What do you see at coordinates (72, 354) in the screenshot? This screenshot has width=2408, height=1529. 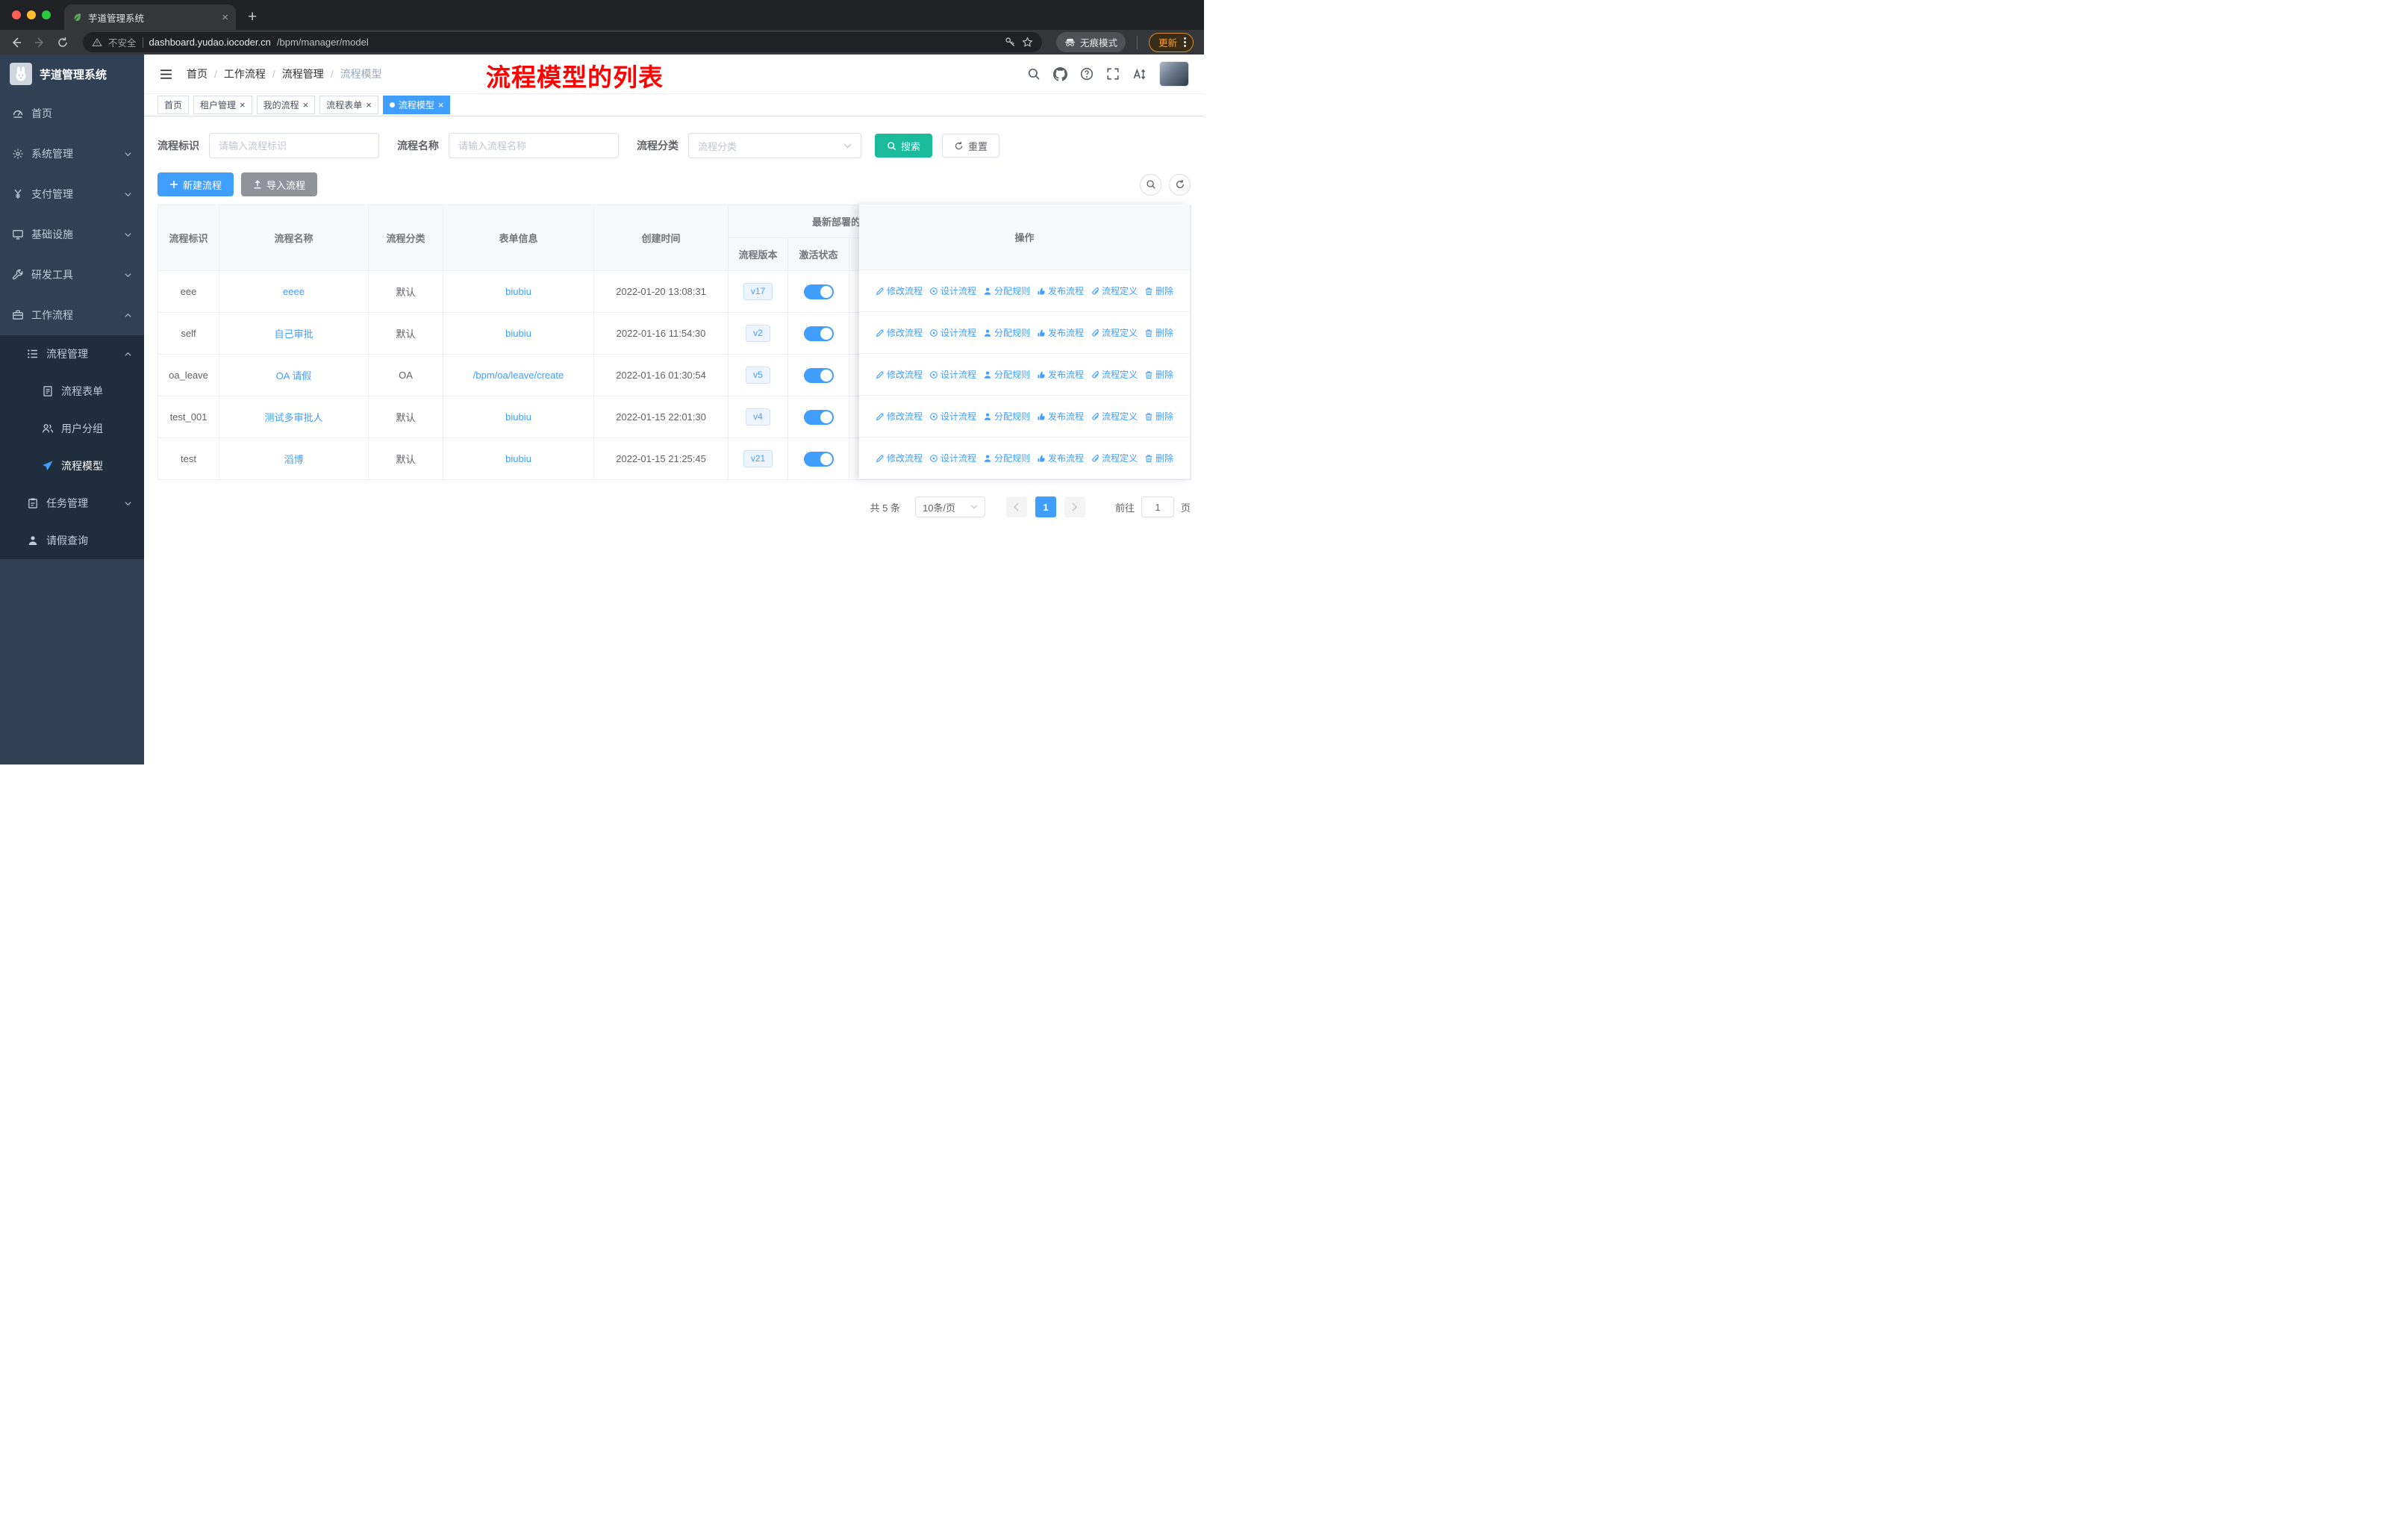 I see `sidebar-item-process-mgmt: 流程管理` at bounding box center [72, 354].